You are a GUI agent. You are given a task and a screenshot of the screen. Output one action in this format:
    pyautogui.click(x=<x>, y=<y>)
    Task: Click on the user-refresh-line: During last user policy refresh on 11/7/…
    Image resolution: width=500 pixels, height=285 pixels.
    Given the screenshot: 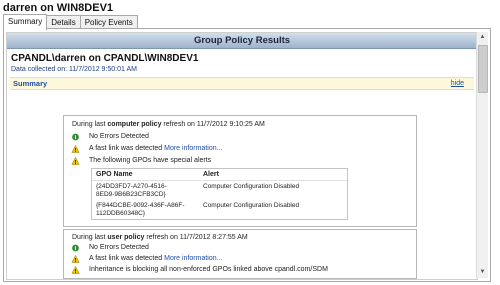 What is the action you would take?
    pyautogui.click(x=160, y=237)
    